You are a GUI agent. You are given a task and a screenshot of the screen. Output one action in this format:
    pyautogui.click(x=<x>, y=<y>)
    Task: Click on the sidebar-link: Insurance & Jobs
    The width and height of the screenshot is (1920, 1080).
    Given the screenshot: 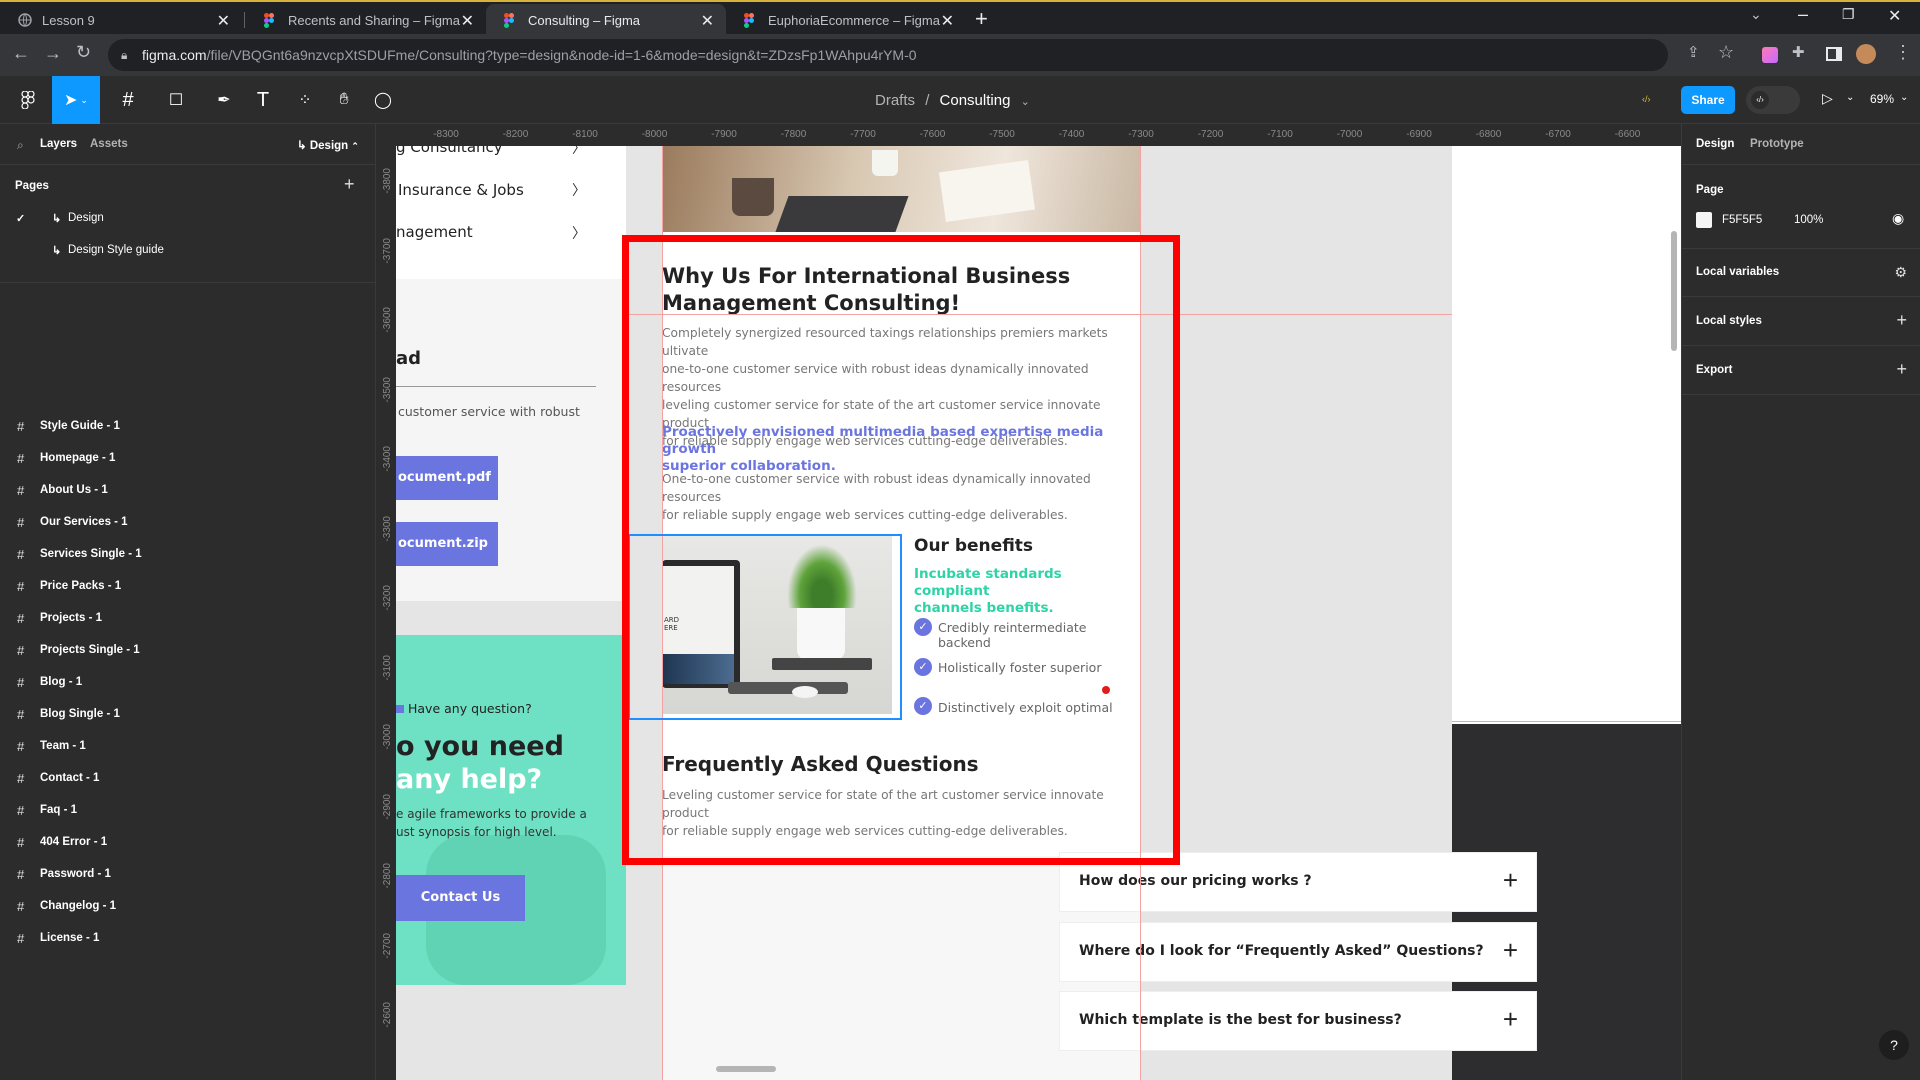 What is the action you would take?
    pyautogui.click(x=461, y=190)
    